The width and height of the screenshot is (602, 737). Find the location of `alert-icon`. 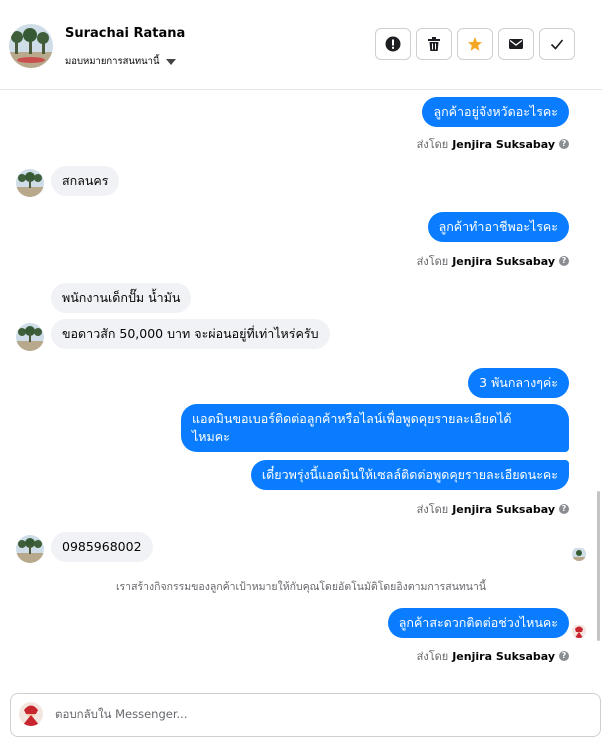

alert-icon is located at coordinates (393, 44).